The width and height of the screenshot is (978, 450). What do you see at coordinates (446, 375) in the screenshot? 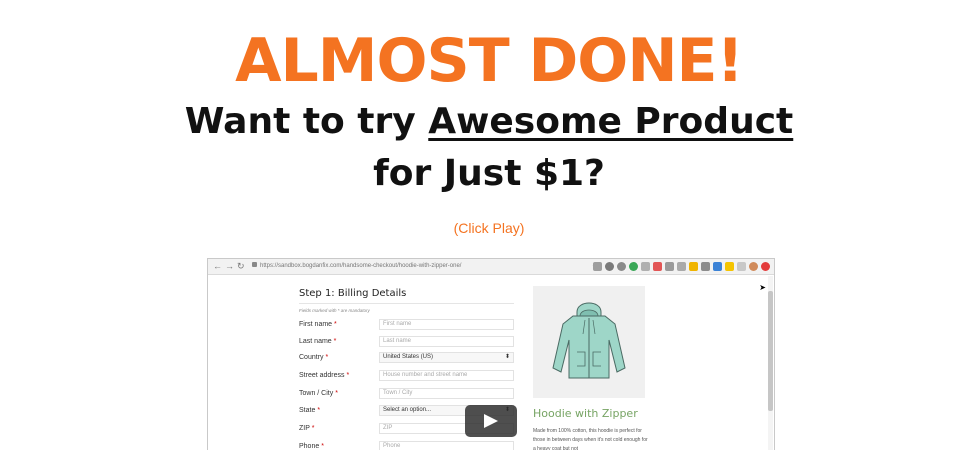
I see `street-address-input: House number and street name` at bounding box center [446, 375].